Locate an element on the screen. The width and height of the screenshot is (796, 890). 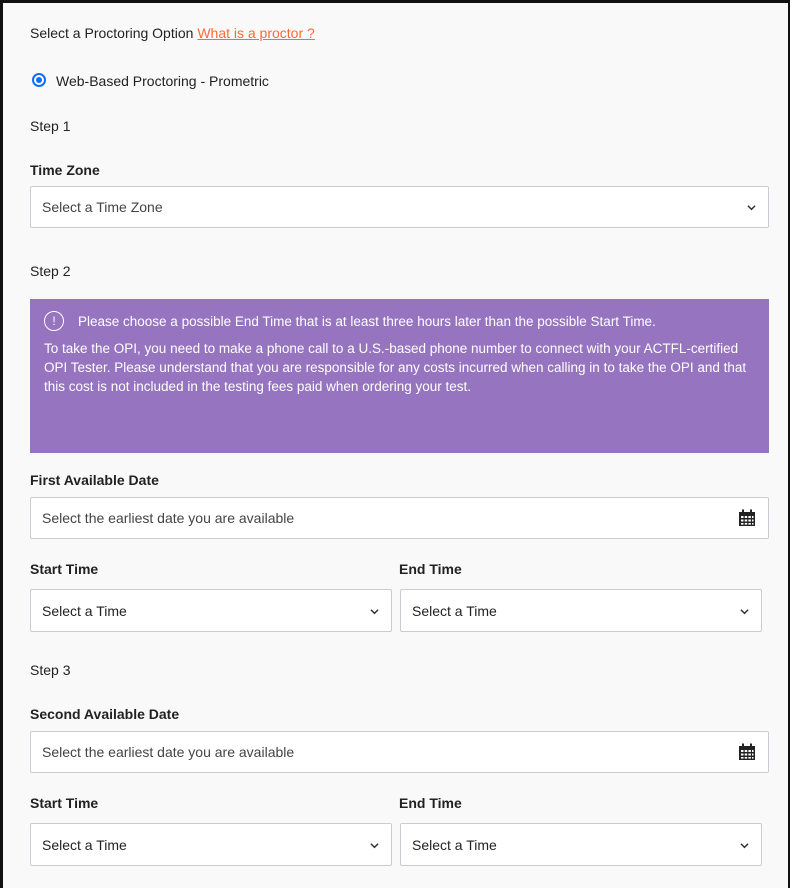
time-zone-label: Time Zone is located at coordinates (65, 170).